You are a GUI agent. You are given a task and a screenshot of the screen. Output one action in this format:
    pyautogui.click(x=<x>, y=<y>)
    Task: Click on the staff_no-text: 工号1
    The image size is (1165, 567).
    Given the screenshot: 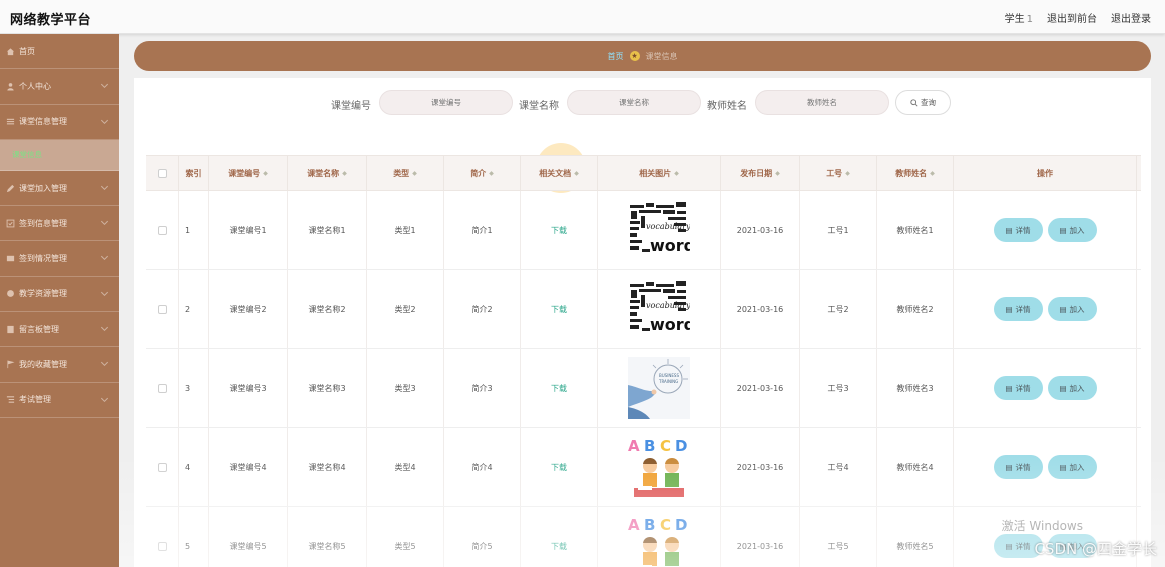 What is the action you would take?
    pyautogui.click(x=838, y=230)
    